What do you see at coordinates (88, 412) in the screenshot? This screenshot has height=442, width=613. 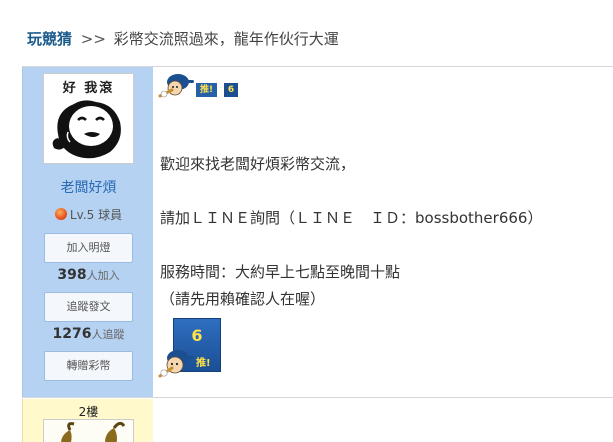 I see `floor-number: 2樓` at bounding box center [88, 412].